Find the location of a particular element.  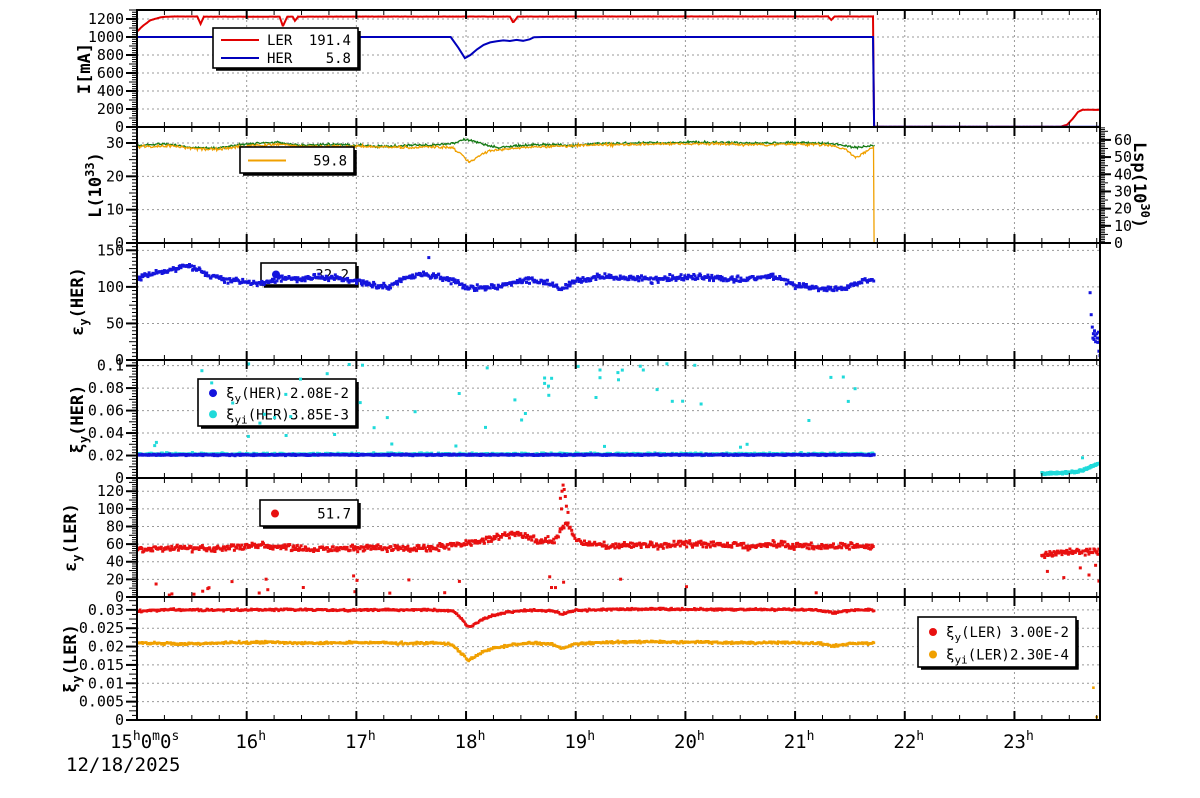

legend-value: 191.4 is located at coordinates (330, 41).